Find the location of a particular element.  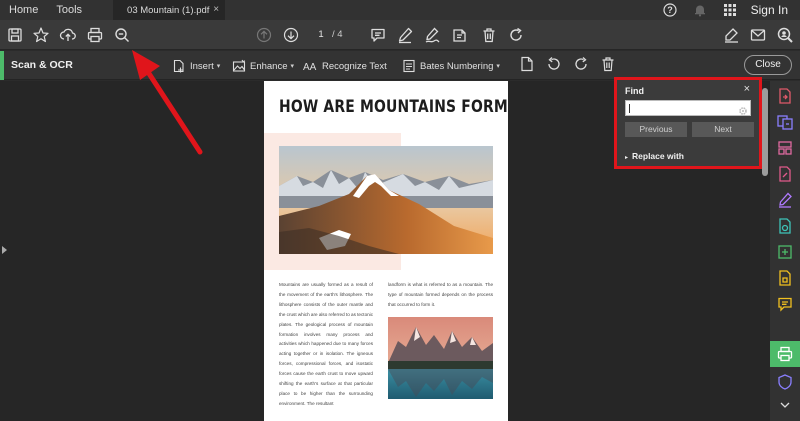

gear-icon is located at coordinates (743, 112).